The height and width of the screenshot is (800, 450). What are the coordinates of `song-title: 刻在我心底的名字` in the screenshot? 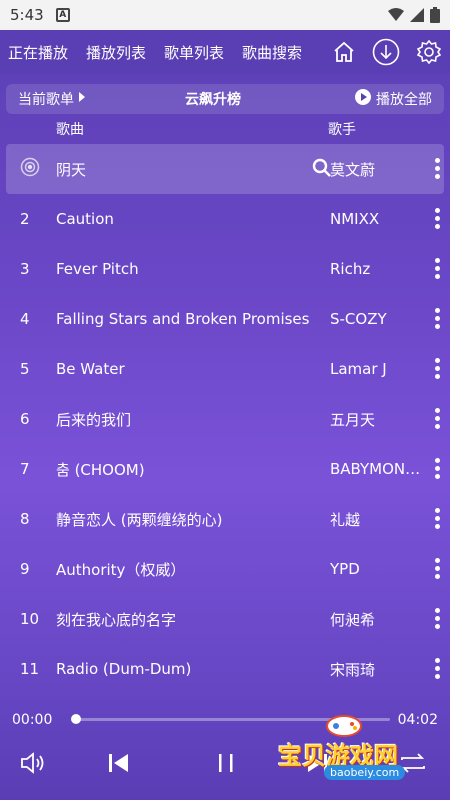 It's located at (116, 619).